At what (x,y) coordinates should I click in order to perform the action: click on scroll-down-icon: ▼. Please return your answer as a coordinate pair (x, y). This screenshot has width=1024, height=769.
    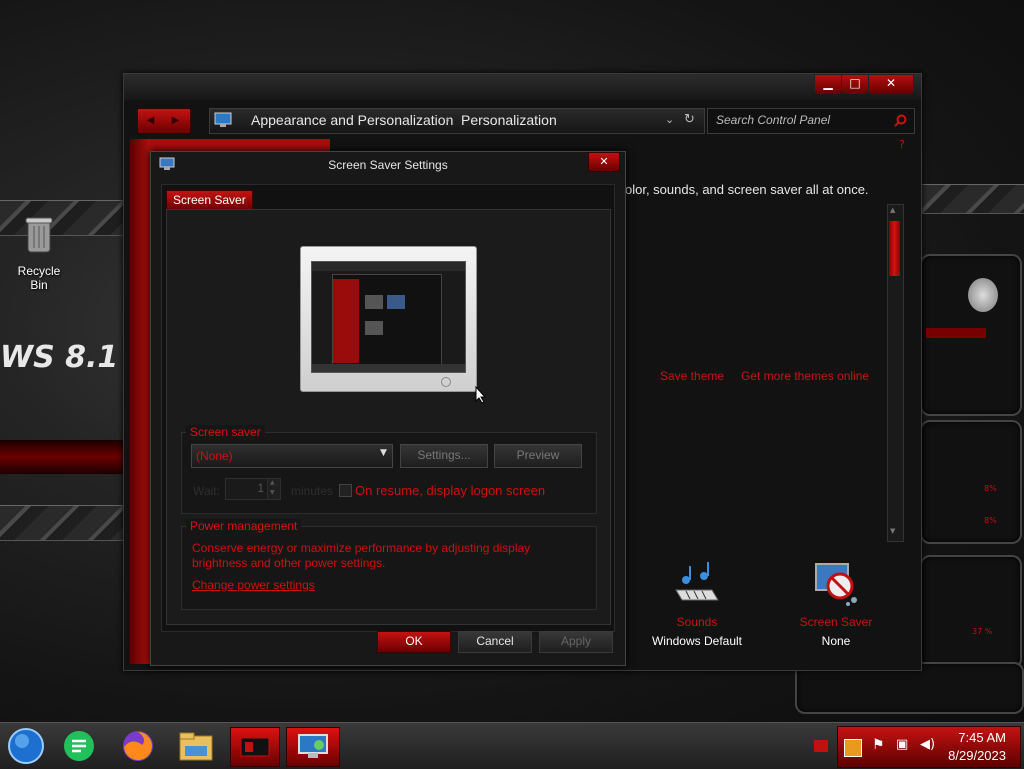
    Looking at the image, I should click on (892, 531).